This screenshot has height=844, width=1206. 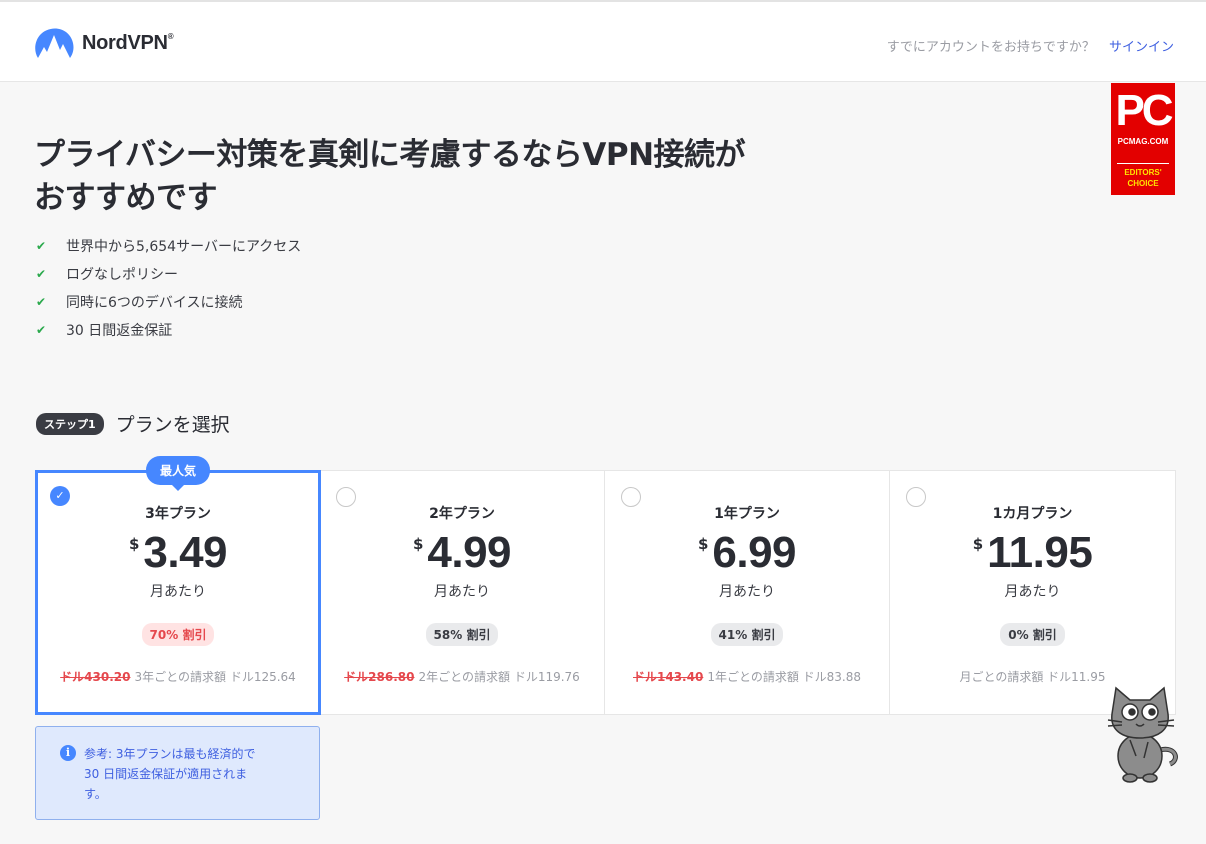 I want to click on headline-line1: プライバシー対策を真剣に考慮するならVPN接続が, so click(x=390, y=155).